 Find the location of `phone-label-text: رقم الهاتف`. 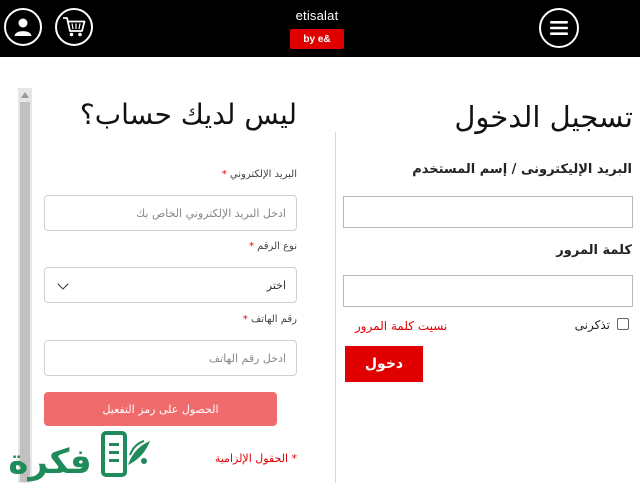

phone-label-text: رقم الهاتف is located at coordinates (273, 319).